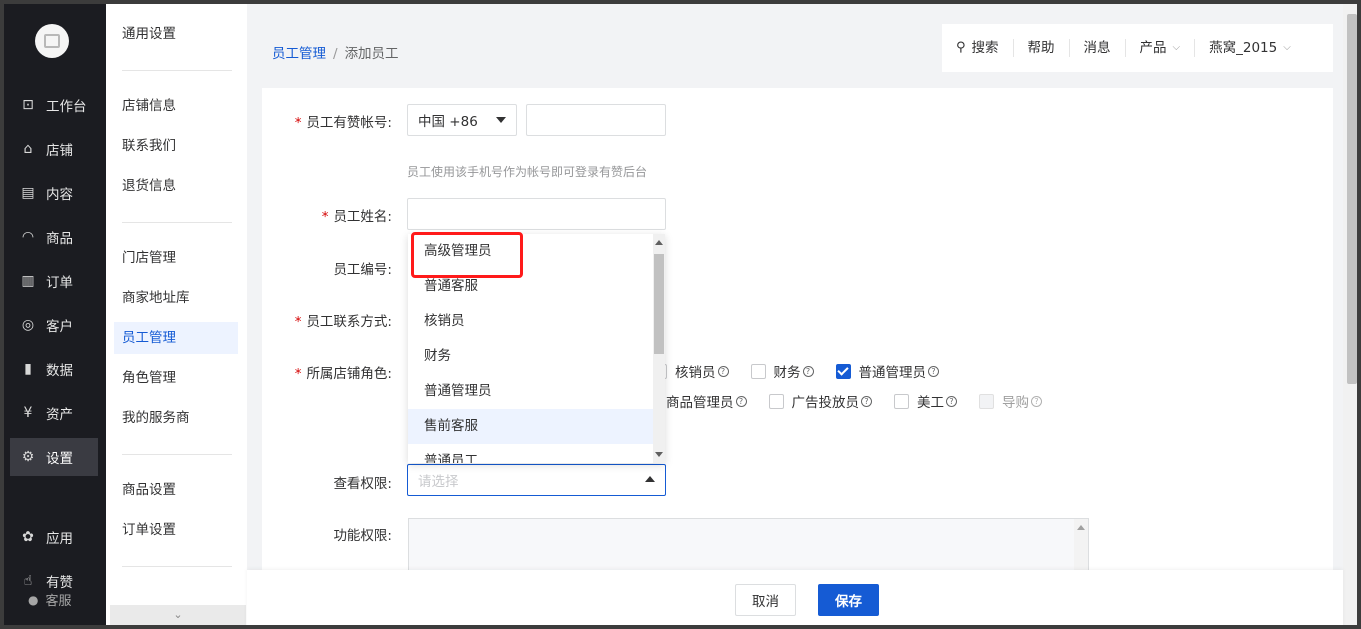 This screenshot has width=1361, height=629. I want to click on subnav-item-8: 我的服务商, so click(176, 418).